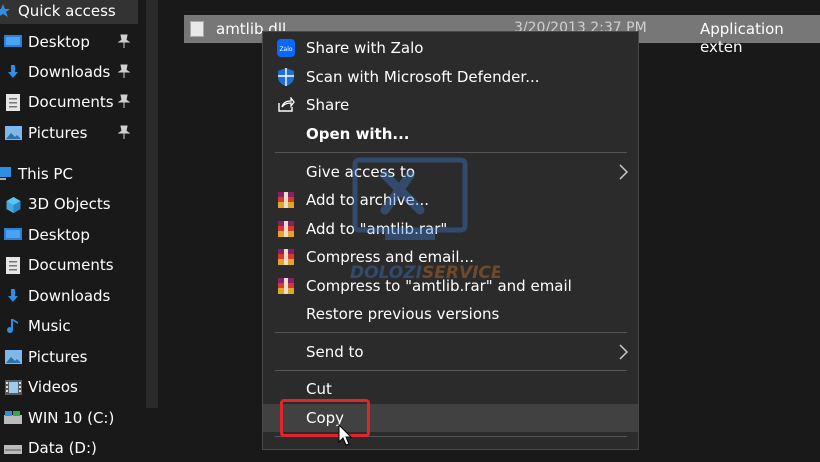 Image resolution: width=820 pixels, height=462 pixels. I want to click on nav-label: This PC, so click(45, 174).